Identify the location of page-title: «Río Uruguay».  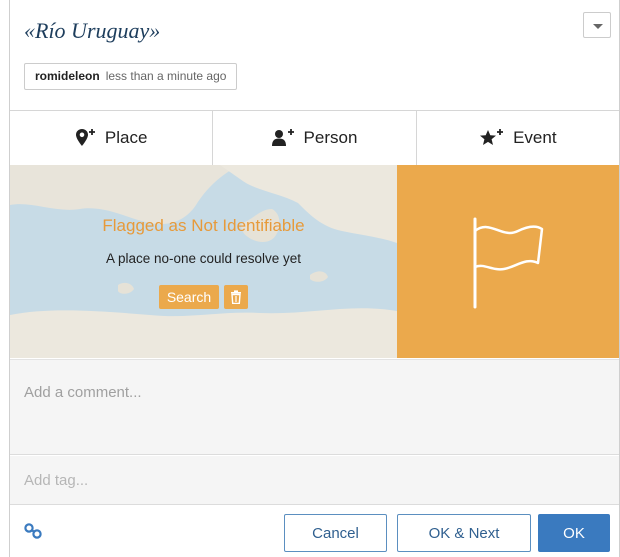
(92, 30).